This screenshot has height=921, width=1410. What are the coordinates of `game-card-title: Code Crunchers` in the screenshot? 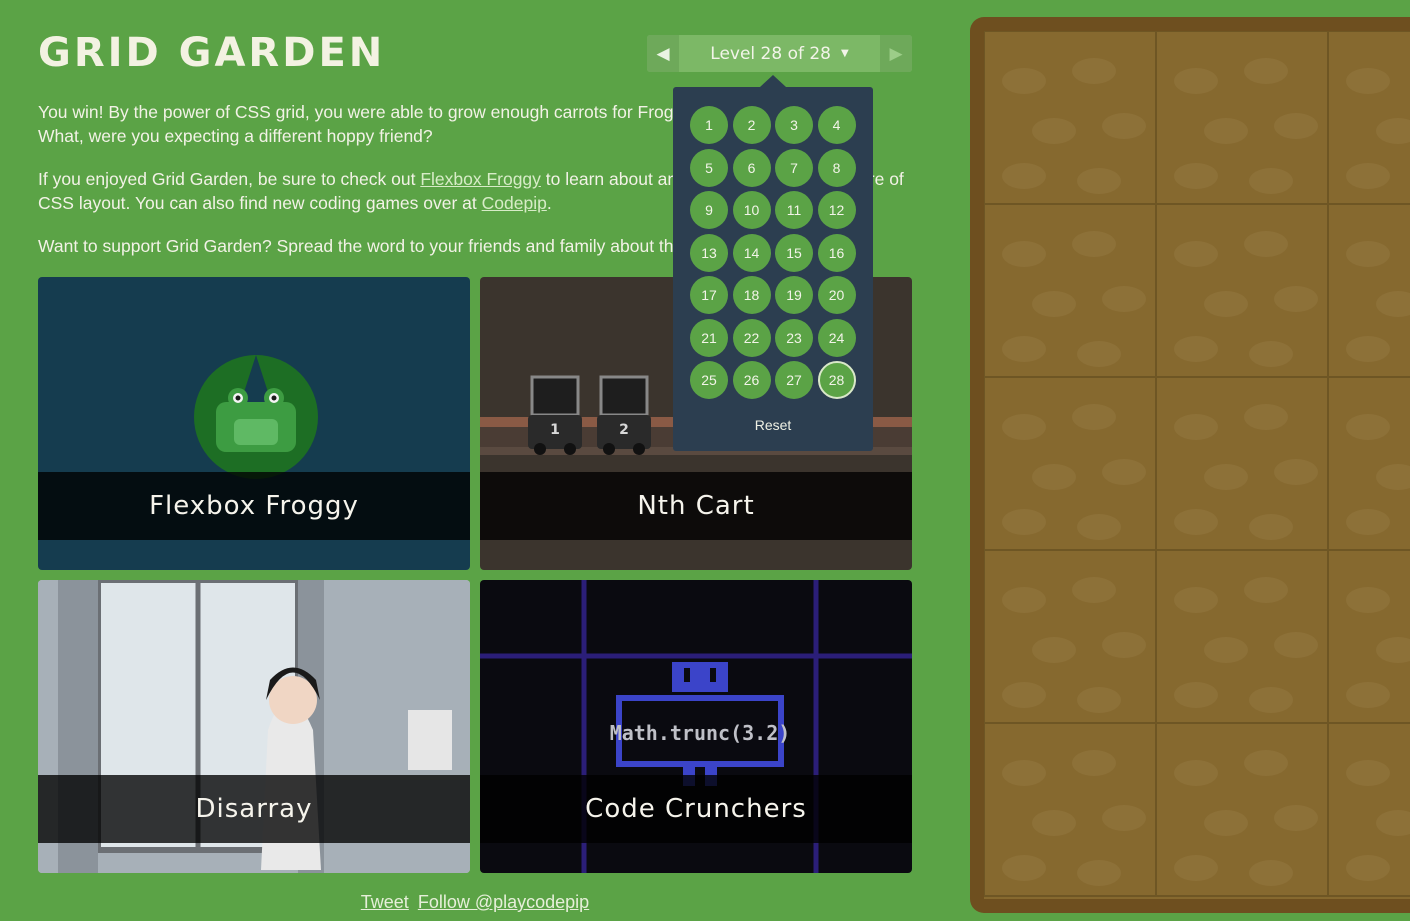 It's located at (696, 809).